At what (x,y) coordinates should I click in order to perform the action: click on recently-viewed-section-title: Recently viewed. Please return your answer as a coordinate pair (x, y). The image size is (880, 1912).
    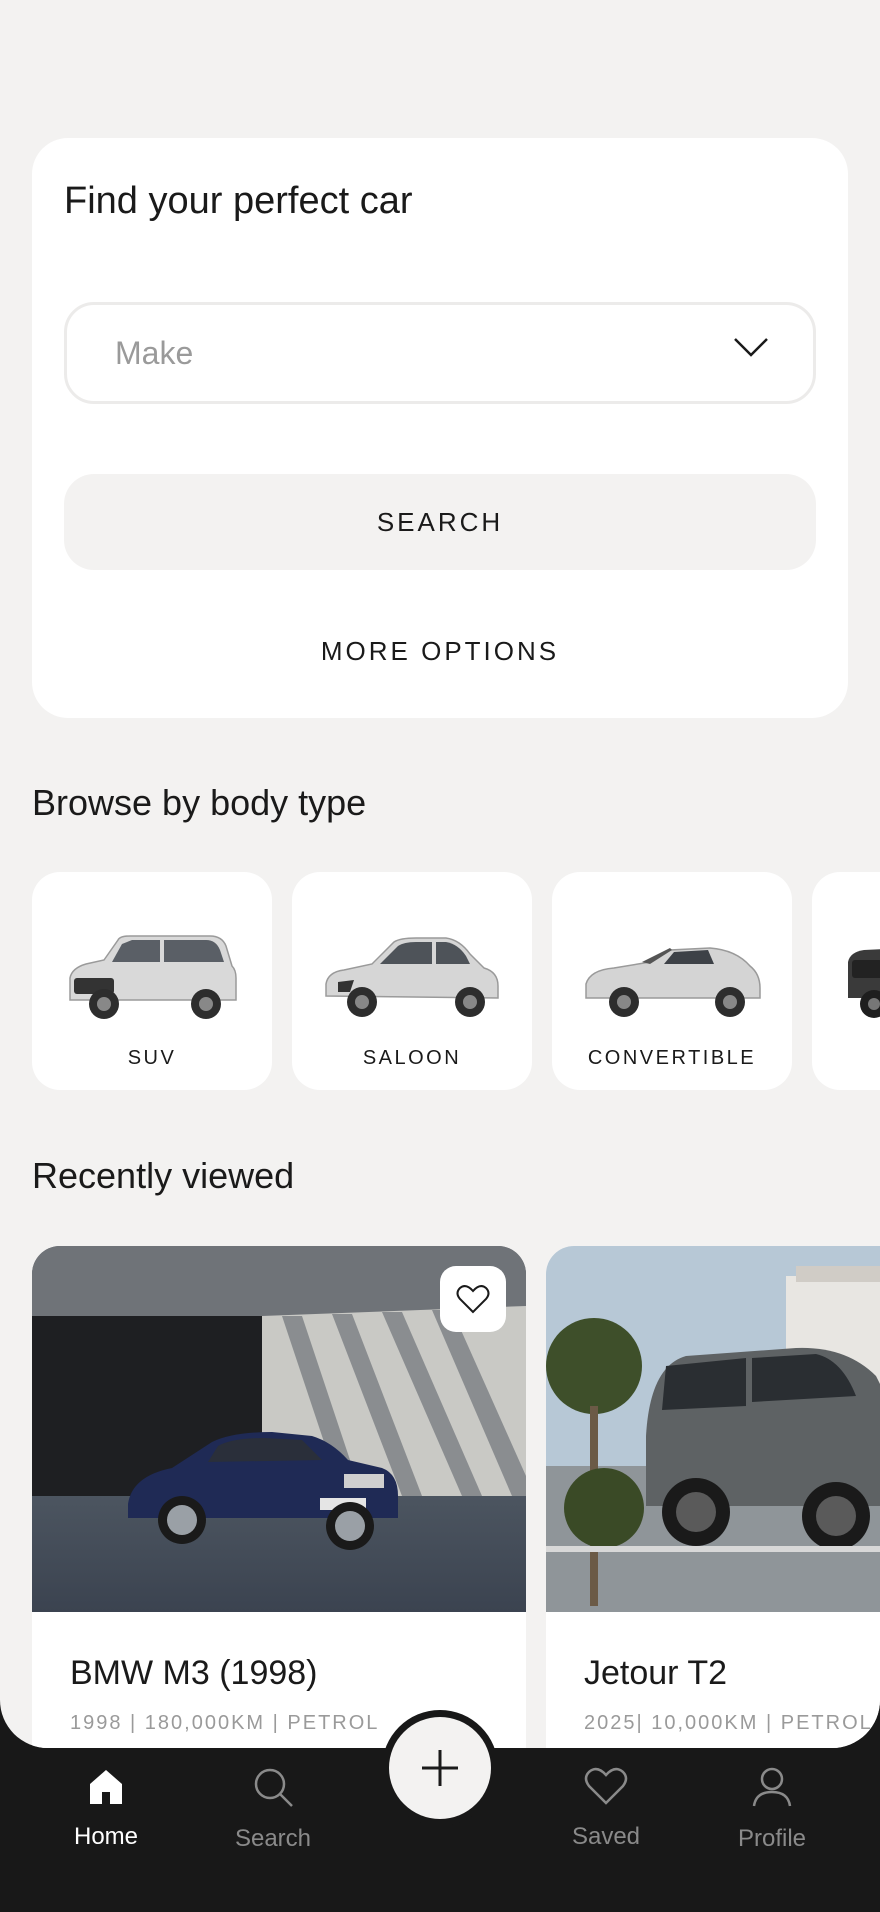
    Looking at the image, I should click on (163, 1175).